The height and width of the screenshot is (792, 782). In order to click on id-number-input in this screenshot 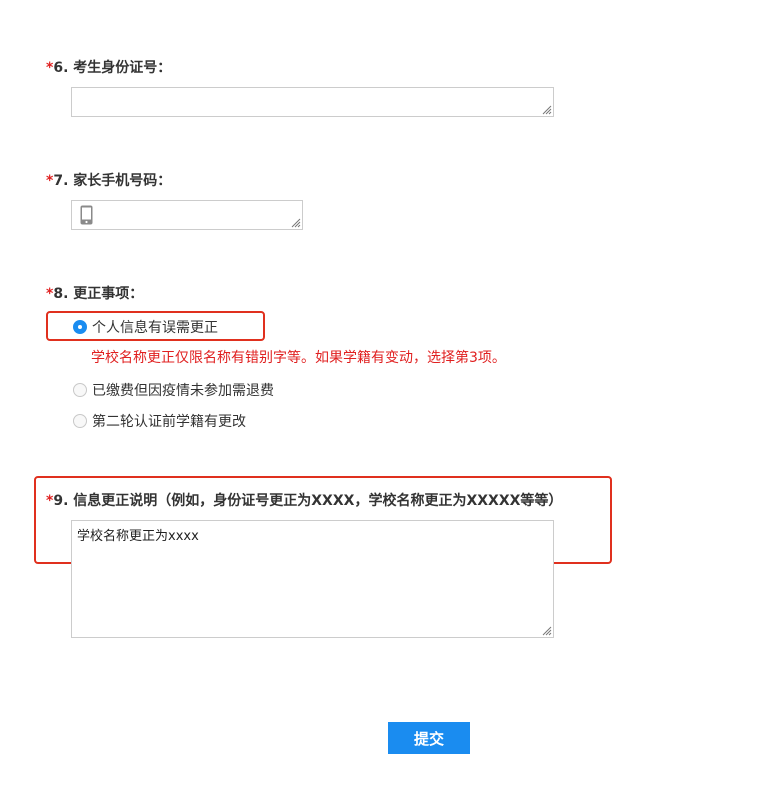, I will do `click(312, 102)`.